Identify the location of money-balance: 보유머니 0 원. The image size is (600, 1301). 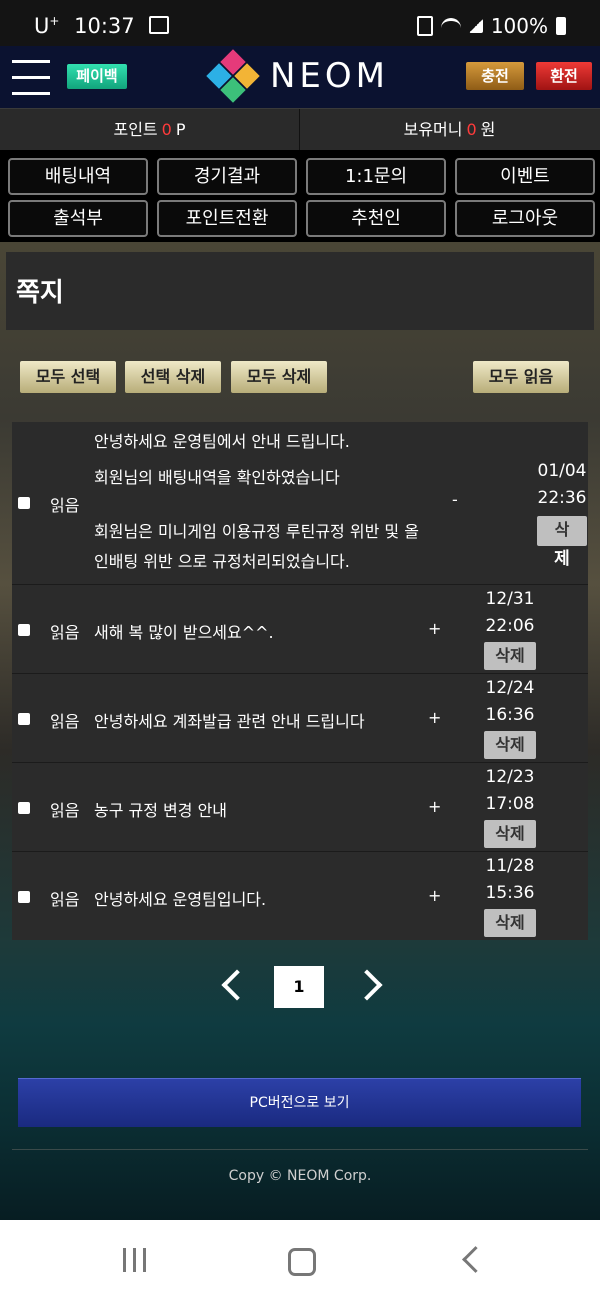
(449, 130).